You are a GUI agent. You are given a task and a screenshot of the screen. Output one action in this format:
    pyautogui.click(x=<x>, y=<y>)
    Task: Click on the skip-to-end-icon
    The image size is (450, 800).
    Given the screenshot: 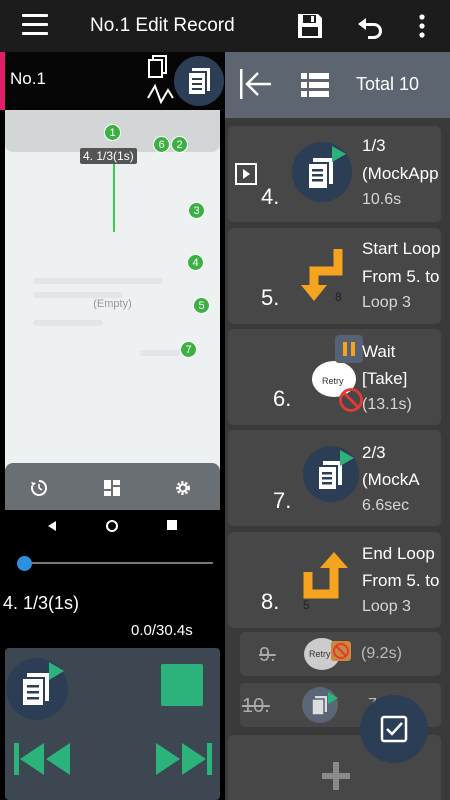 What is the action you would take?
    pyautogui.click(x=183, y=759)
    